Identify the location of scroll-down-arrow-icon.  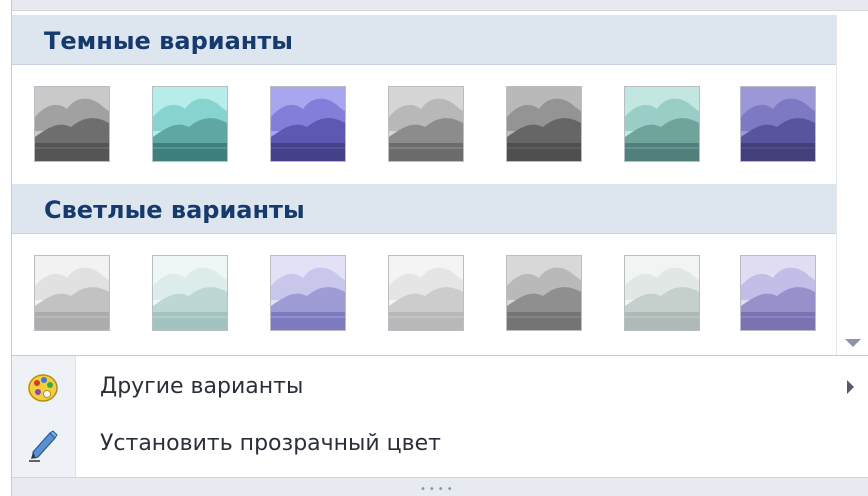
(853, 343).